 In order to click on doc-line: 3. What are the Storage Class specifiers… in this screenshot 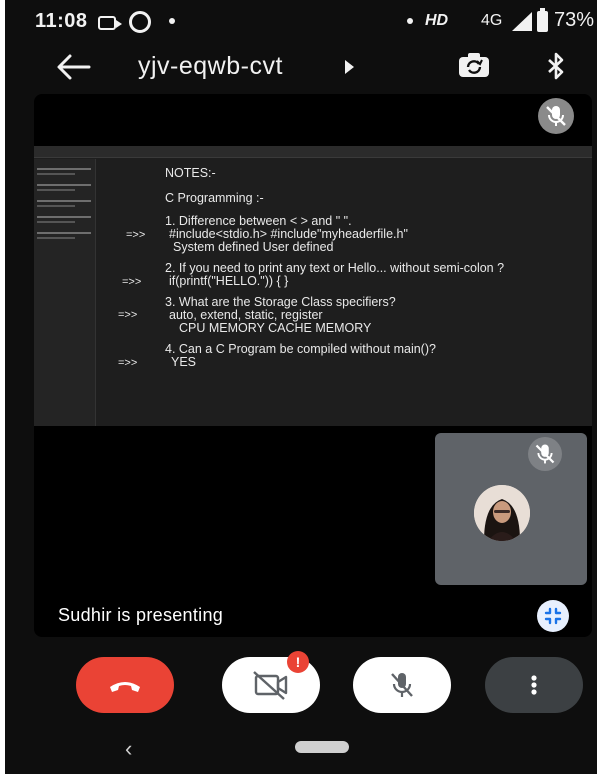, I will do `click(280, 302)`.